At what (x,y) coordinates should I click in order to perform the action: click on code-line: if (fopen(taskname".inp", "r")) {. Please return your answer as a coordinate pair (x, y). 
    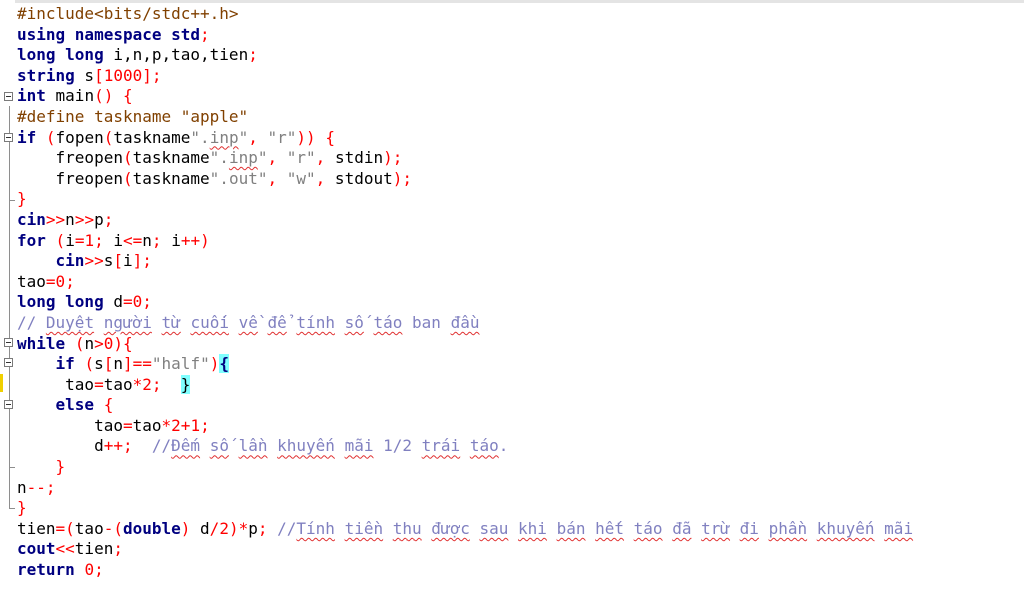
    Looking at the image, I should click on (520, 138).